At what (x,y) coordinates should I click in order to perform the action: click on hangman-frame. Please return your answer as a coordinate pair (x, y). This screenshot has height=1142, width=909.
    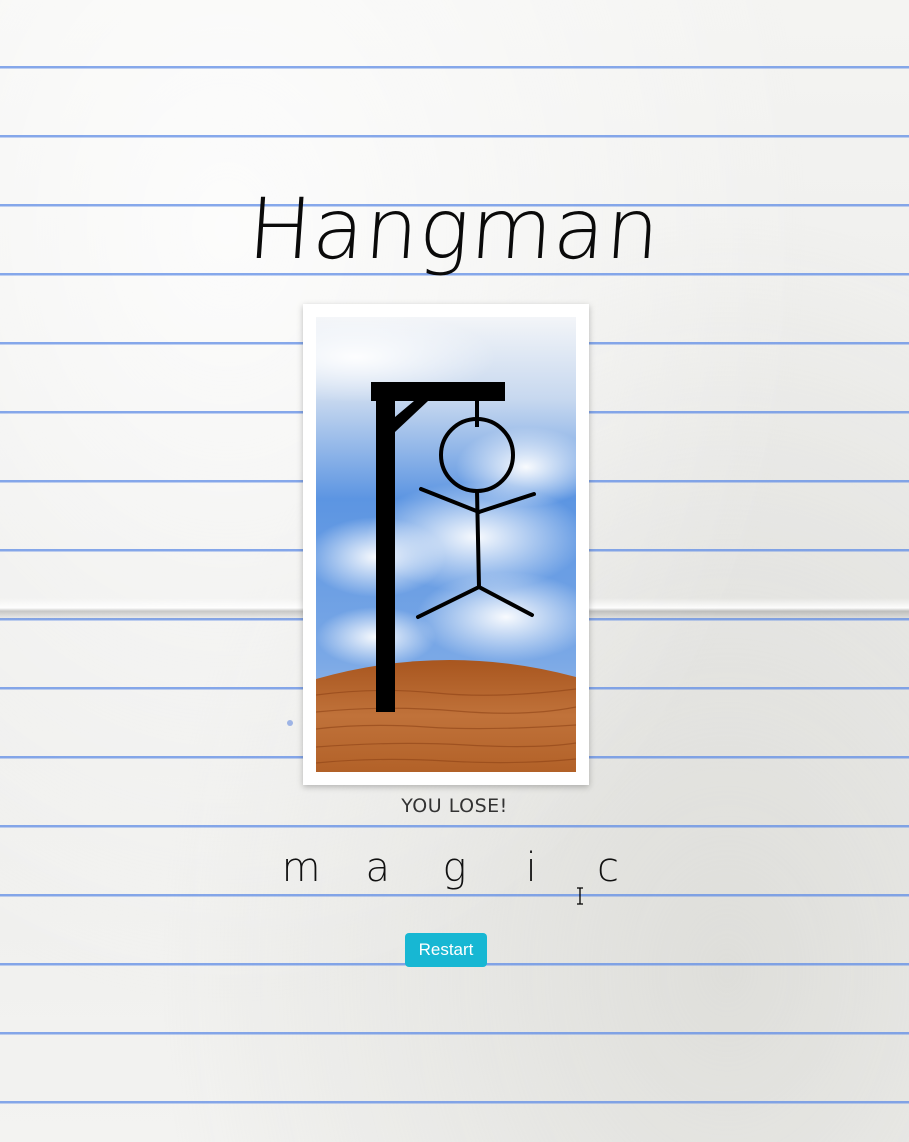
    Looking at the image, I should click on (446, 544).